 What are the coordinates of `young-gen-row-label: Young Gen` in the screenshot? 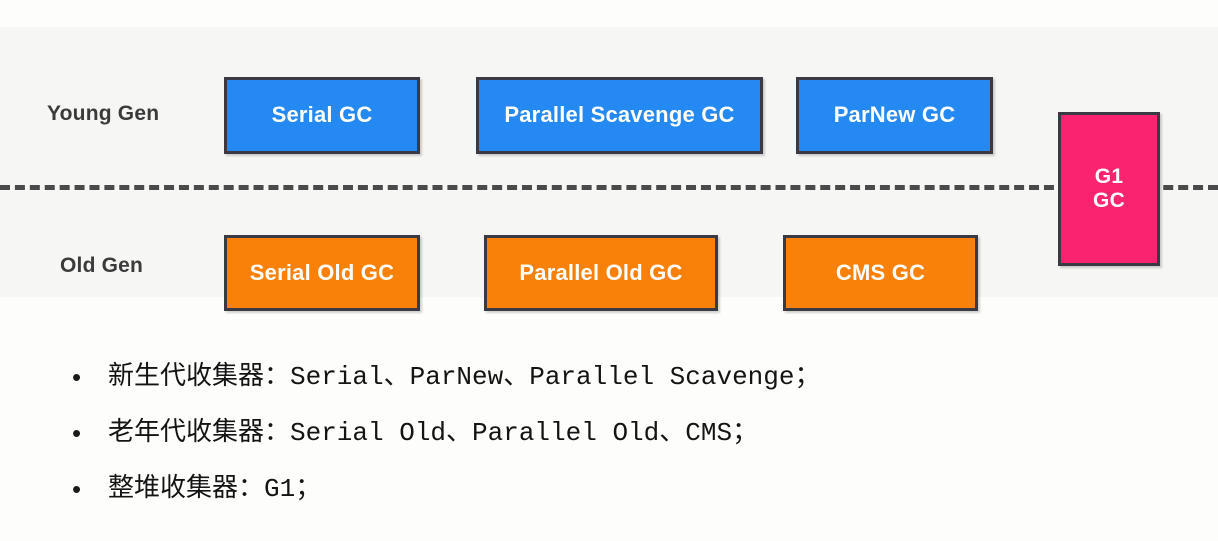 It's located at (103, 113).